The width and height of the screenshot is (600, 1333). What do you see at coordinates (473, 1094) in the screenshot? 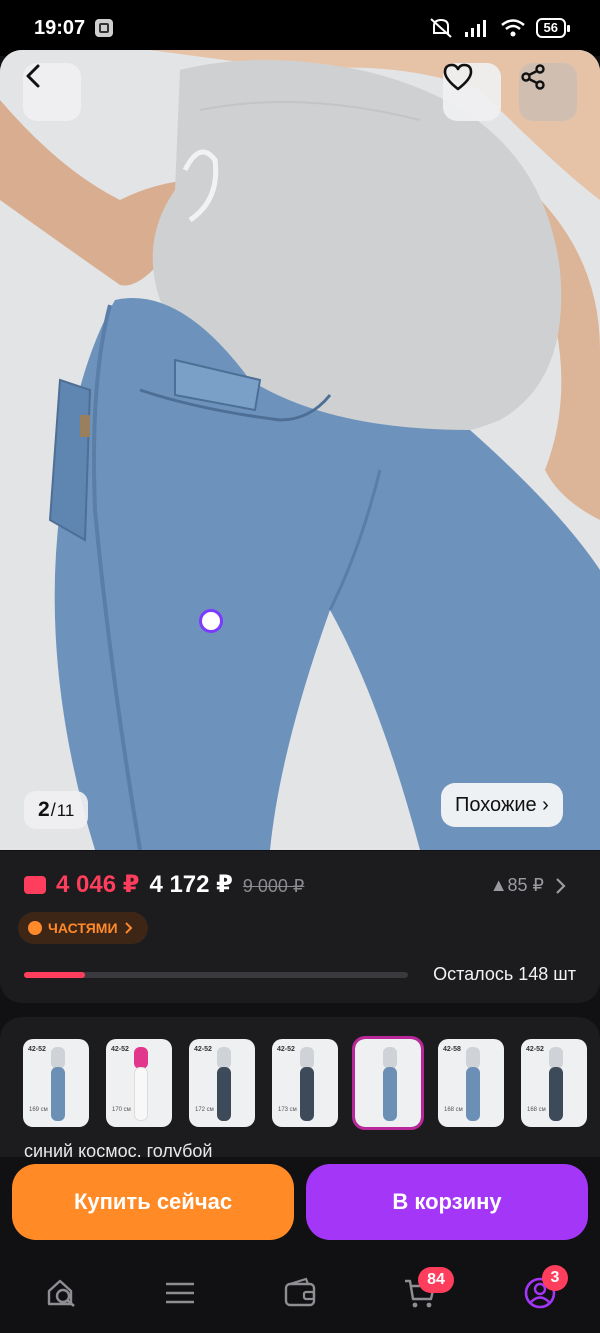
I see `jeans-variant-light` at bounding box center [473, 1094].